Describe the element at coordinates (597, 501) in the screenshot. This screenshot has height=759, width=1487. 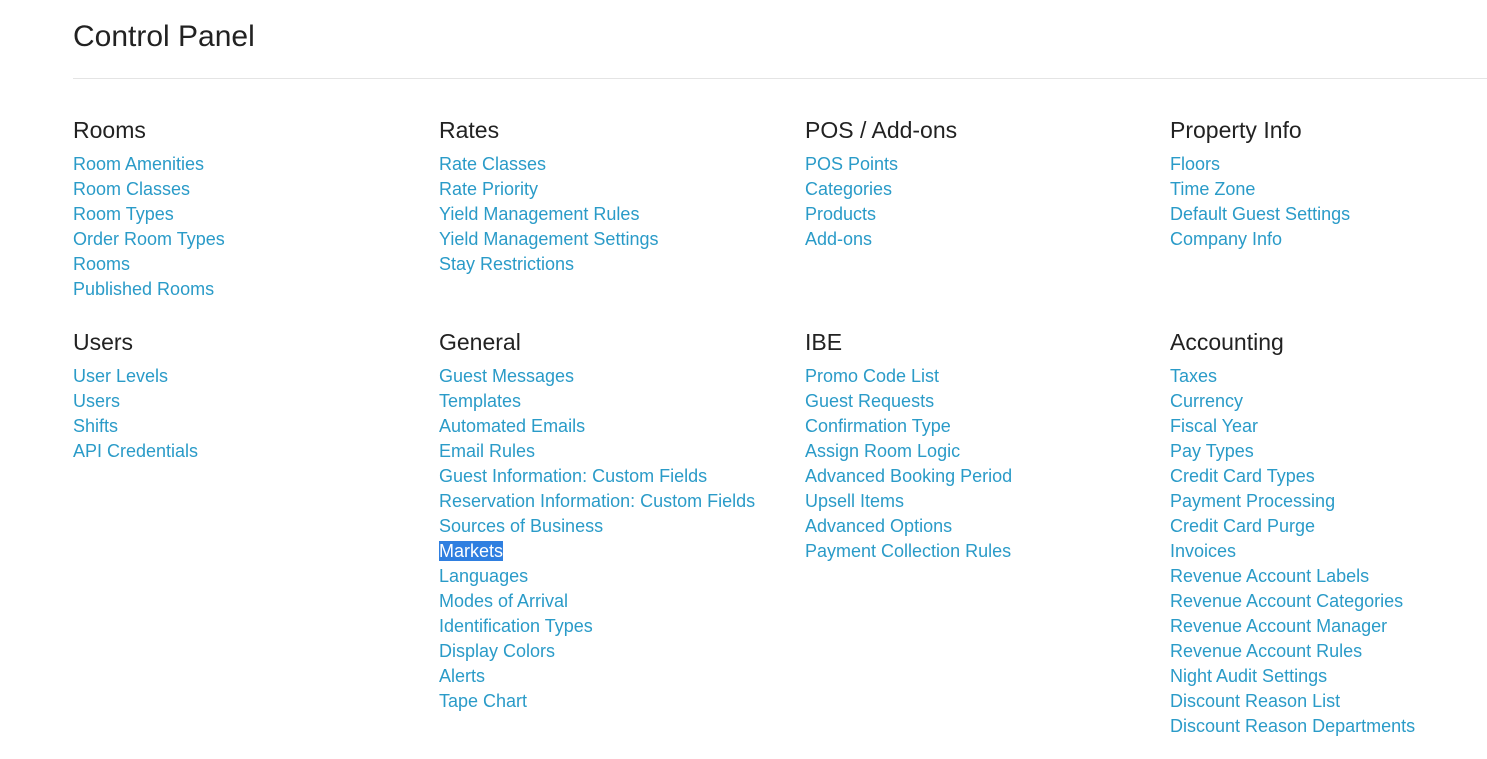
I see `link-reservation-information-custom-fields: Reservation Information: Custom Fields` at that location.